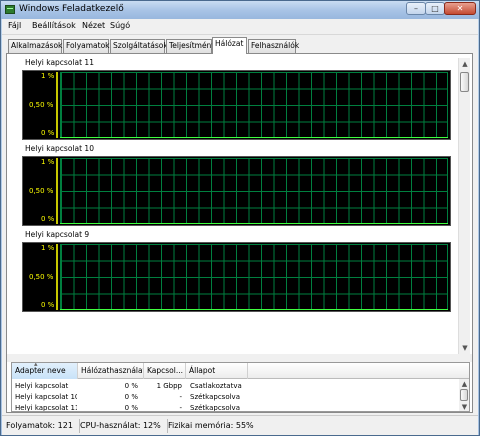 The width and height of the screenshot is (480, 436). Describe the element at coordinates (86, 46) in the screenshot. I see `tab-processes: Folyamatok` at that location.